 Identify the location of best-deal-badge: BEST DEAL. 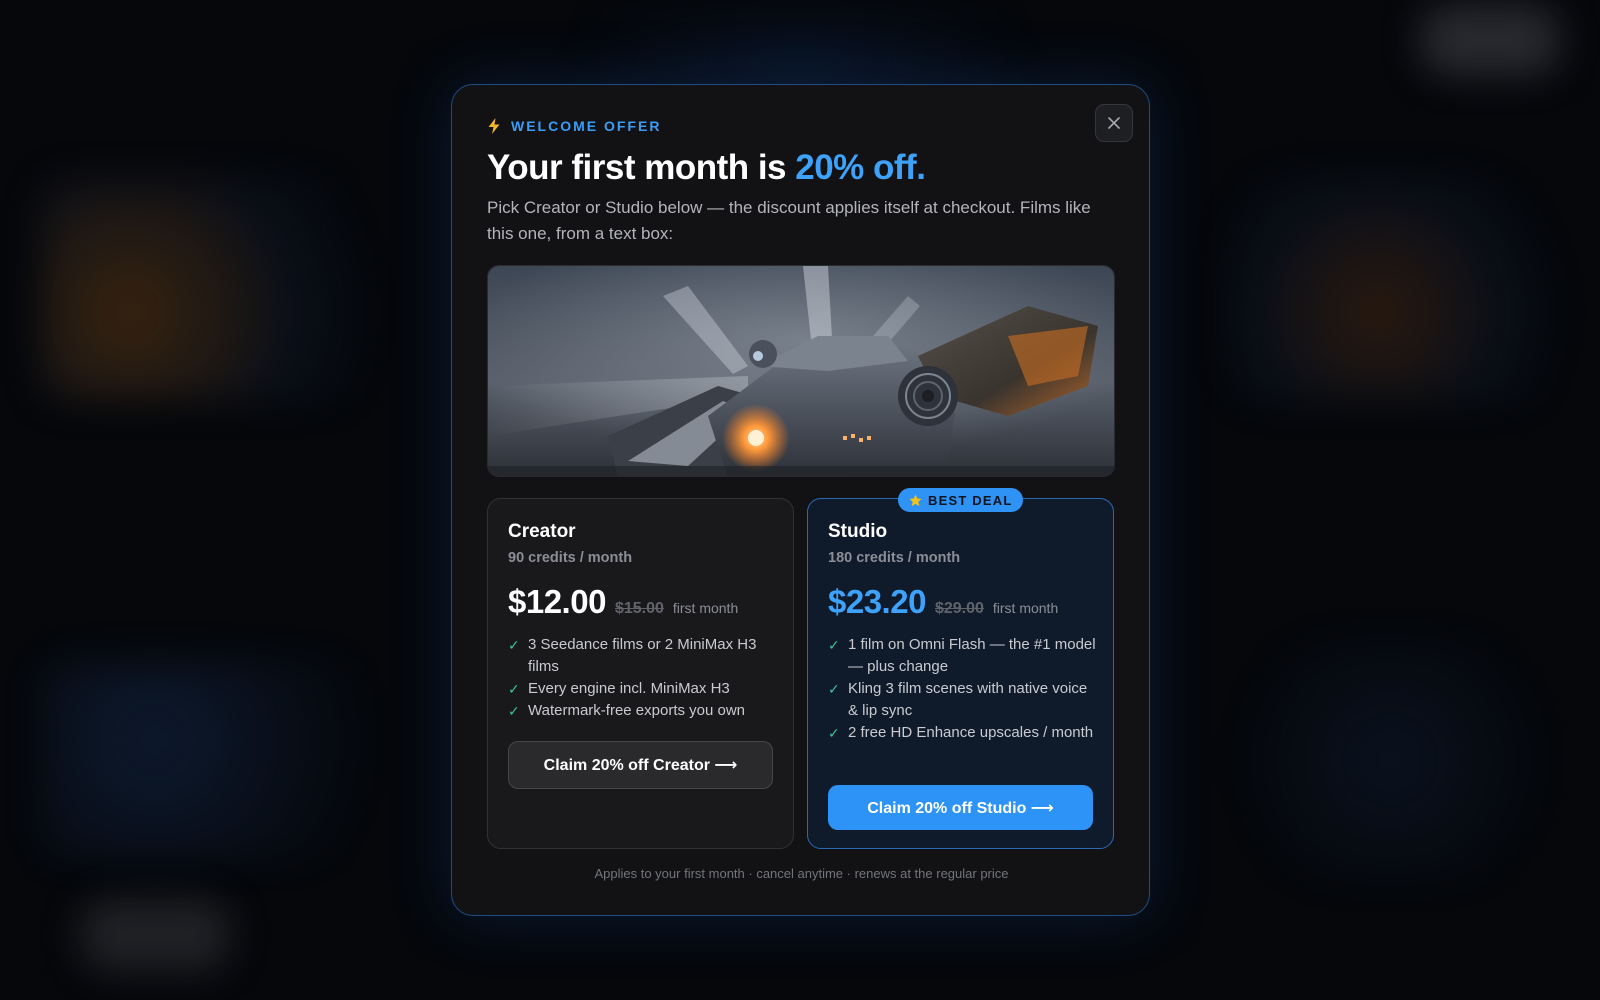
(961, 500).